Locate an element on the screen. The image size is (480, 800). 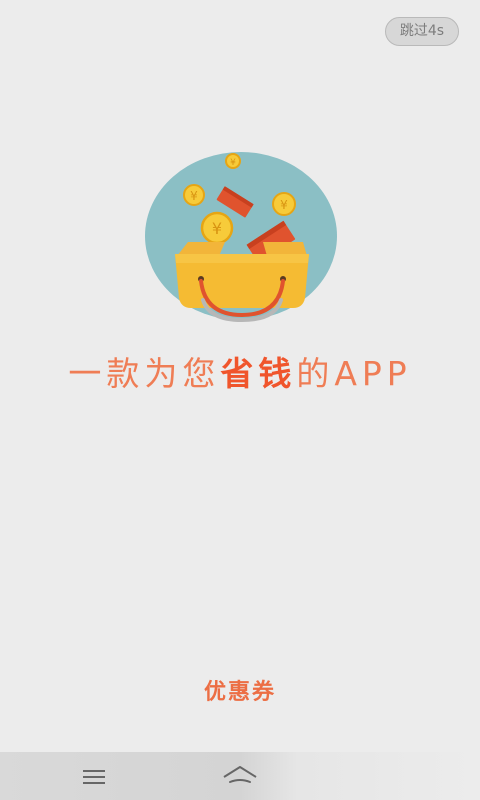
menu-button is located at coordinates (94, 777).